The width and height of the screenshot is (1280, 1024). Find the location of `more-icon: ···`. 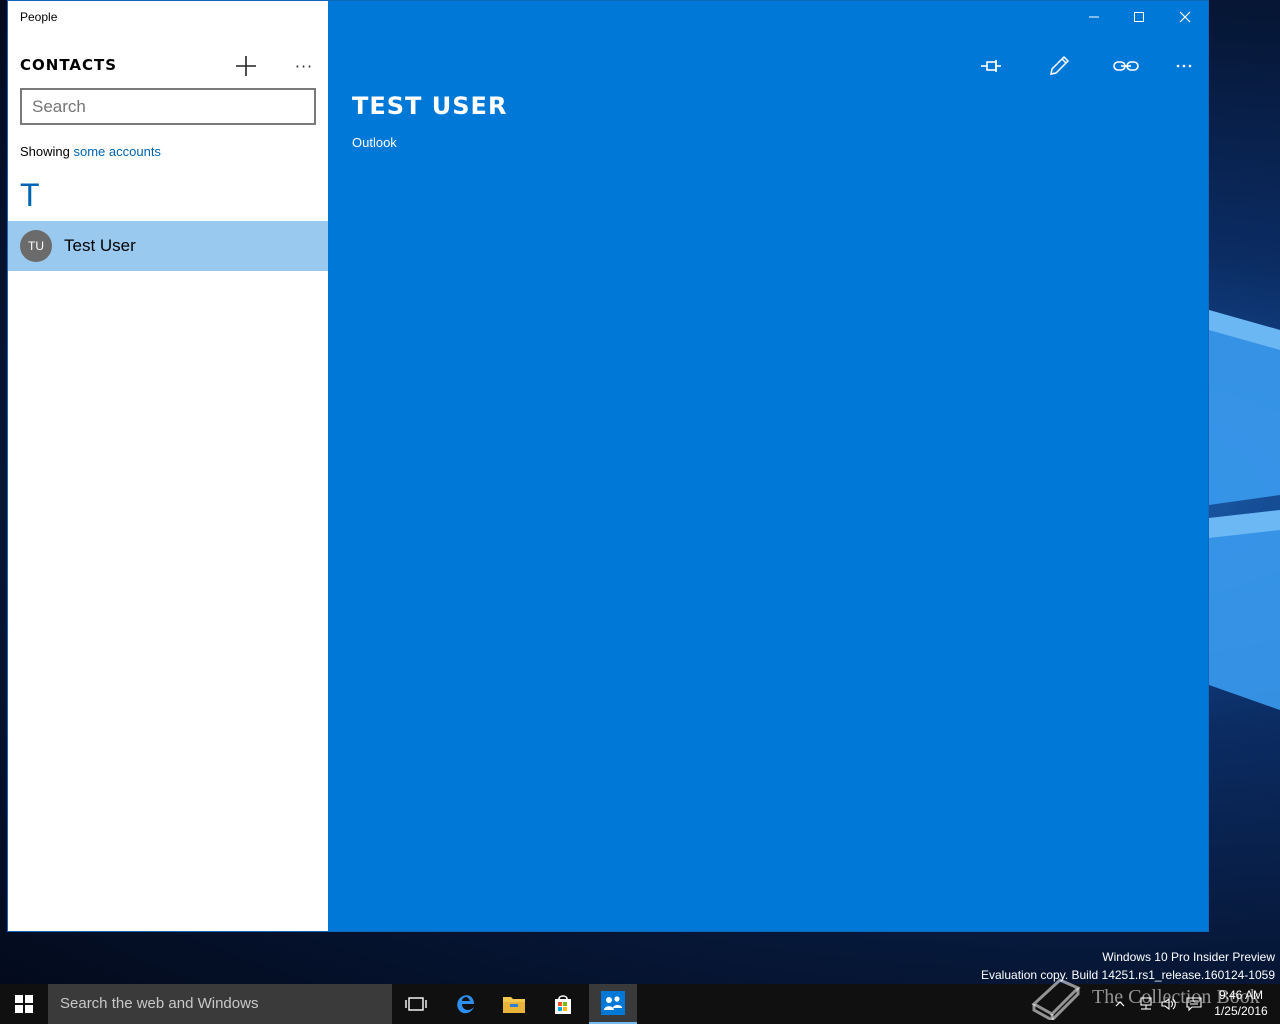

more-icon: ··· is located at coordinates (304, 66).